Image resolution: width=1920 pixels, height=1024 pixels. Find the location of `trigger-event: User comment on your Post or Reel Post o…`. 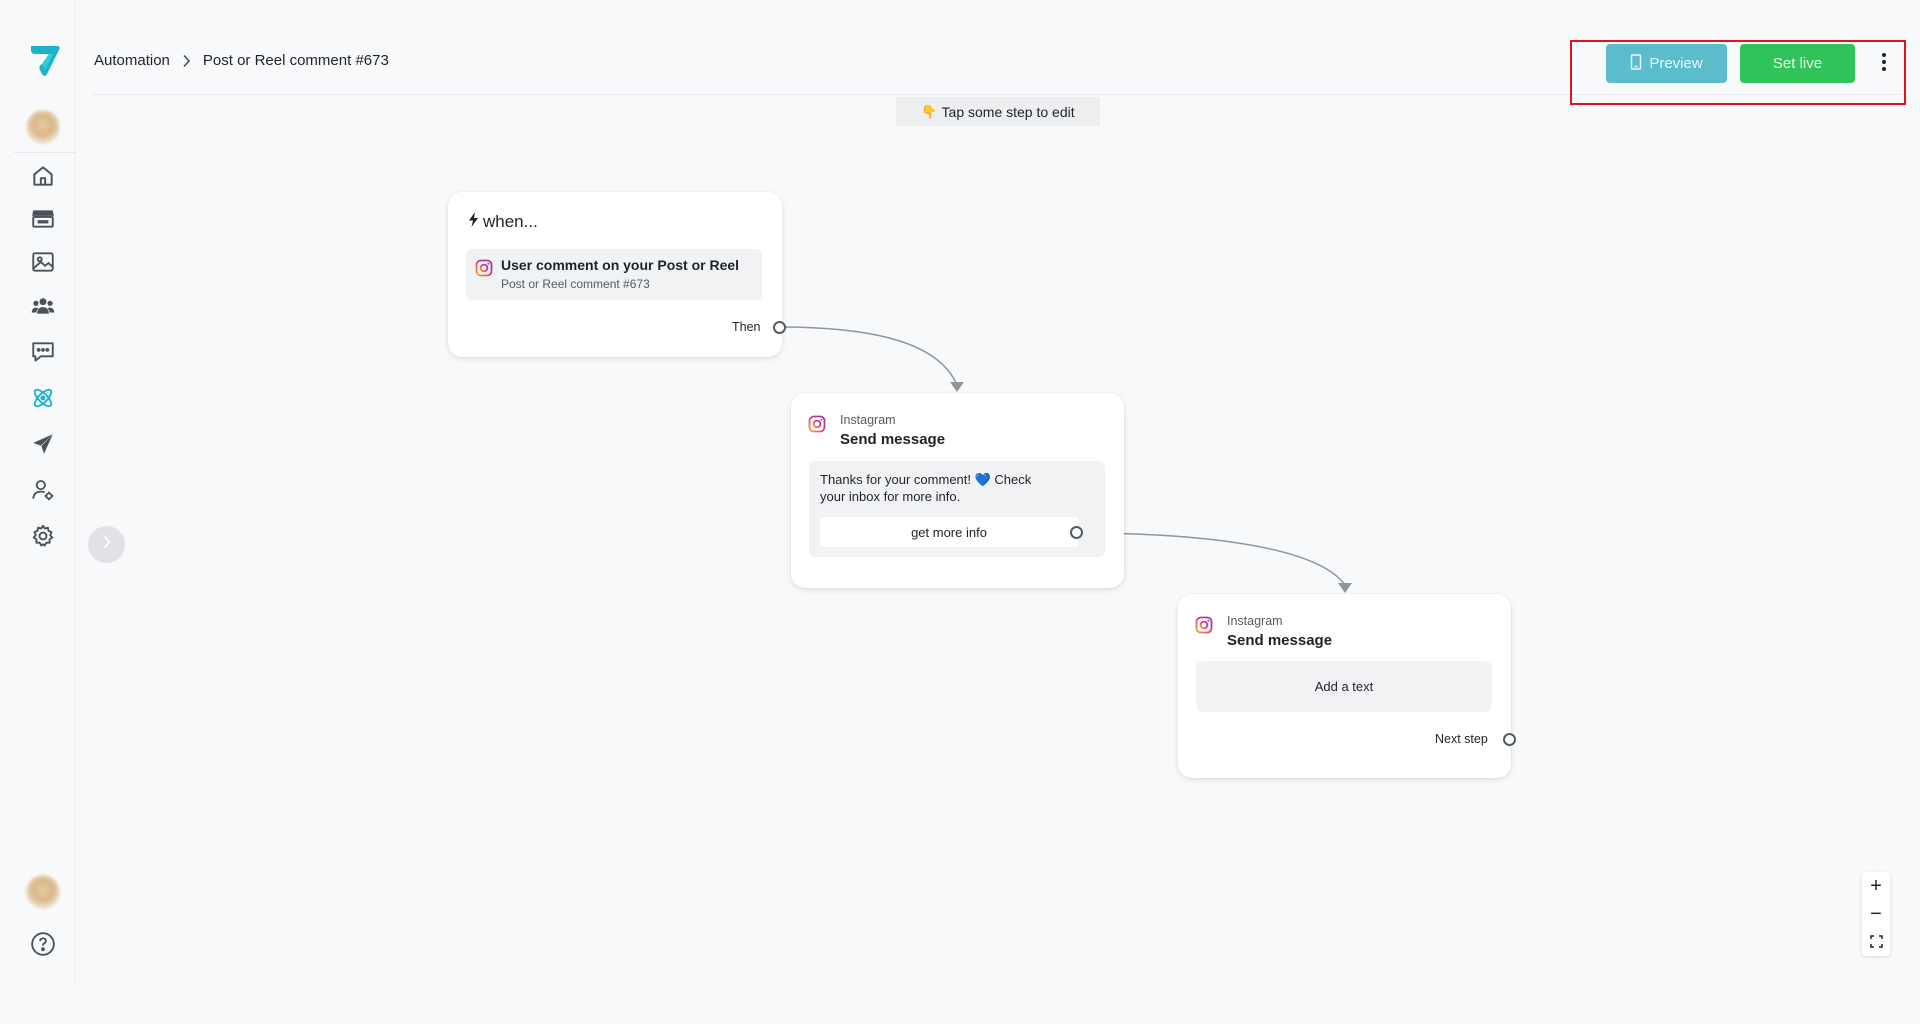

trigger-event: User comment on your Post or Reel Post o… is located at coordinates (614, 274).